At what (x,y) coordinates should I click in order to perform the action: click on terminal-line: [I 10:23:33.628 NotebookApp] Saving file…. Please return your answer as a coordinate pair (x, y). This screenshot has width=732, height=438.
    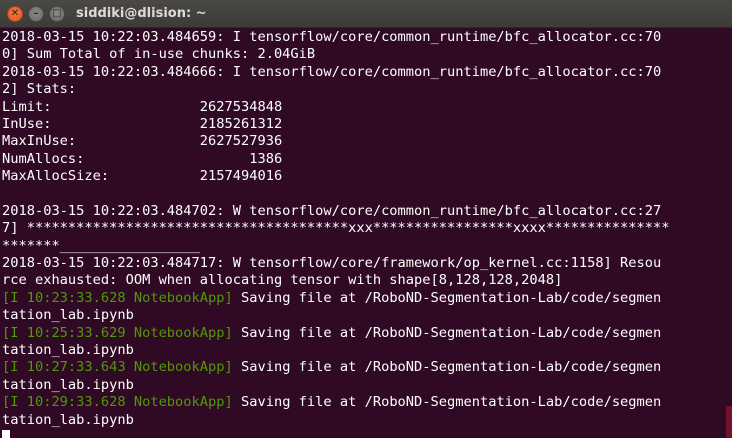
    Looking at the image, I should click on (364, 298).